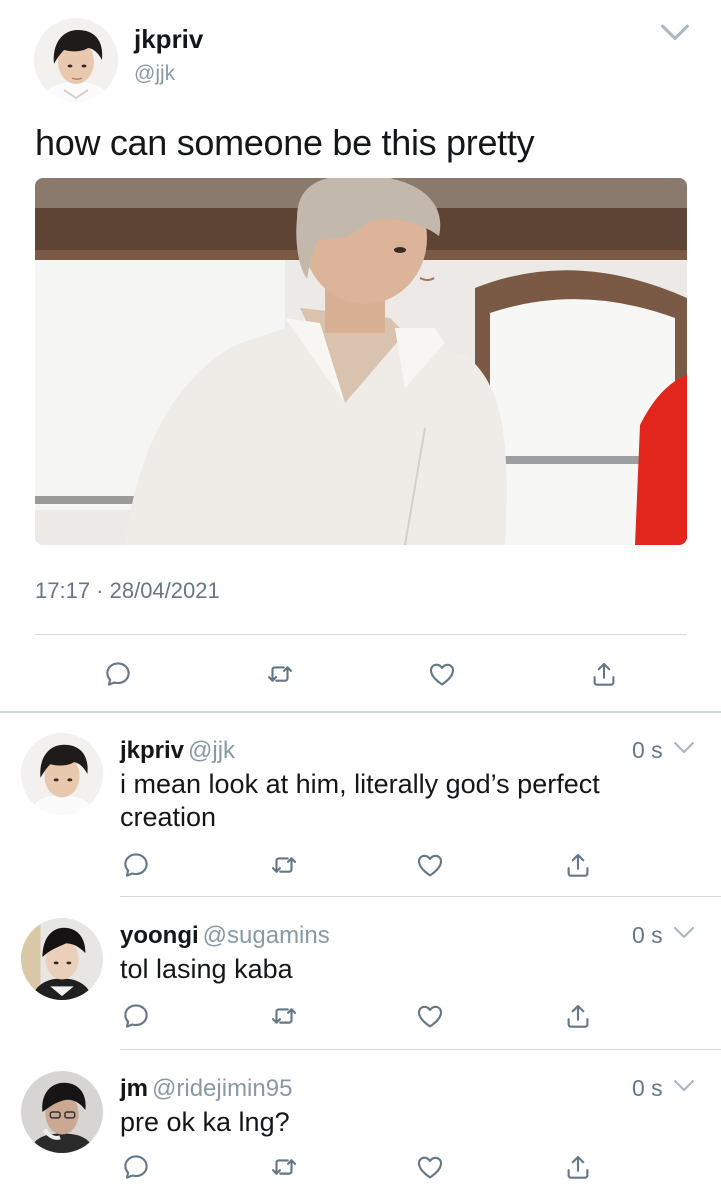 Image resolution: width=721 pixels, height=1200 pixels. I want to click on author-handle: @sugamins, so click(266, 935).